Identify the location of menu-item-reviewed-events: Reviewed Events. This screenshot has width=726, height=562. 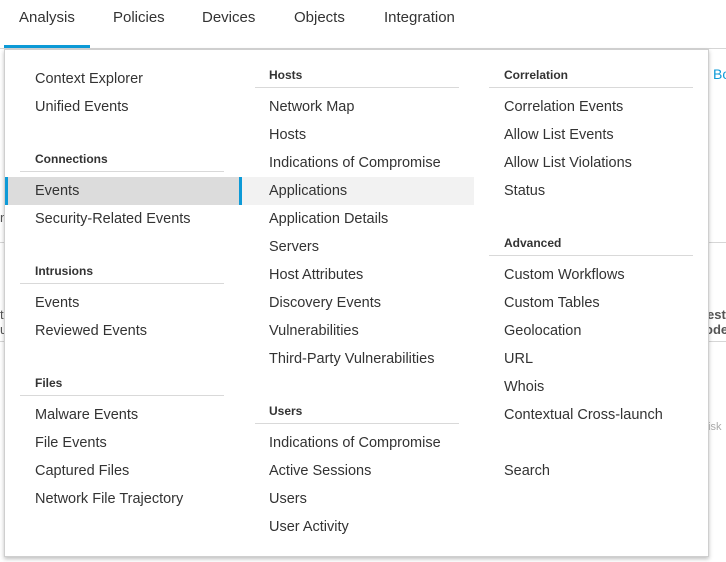
(91, 331).